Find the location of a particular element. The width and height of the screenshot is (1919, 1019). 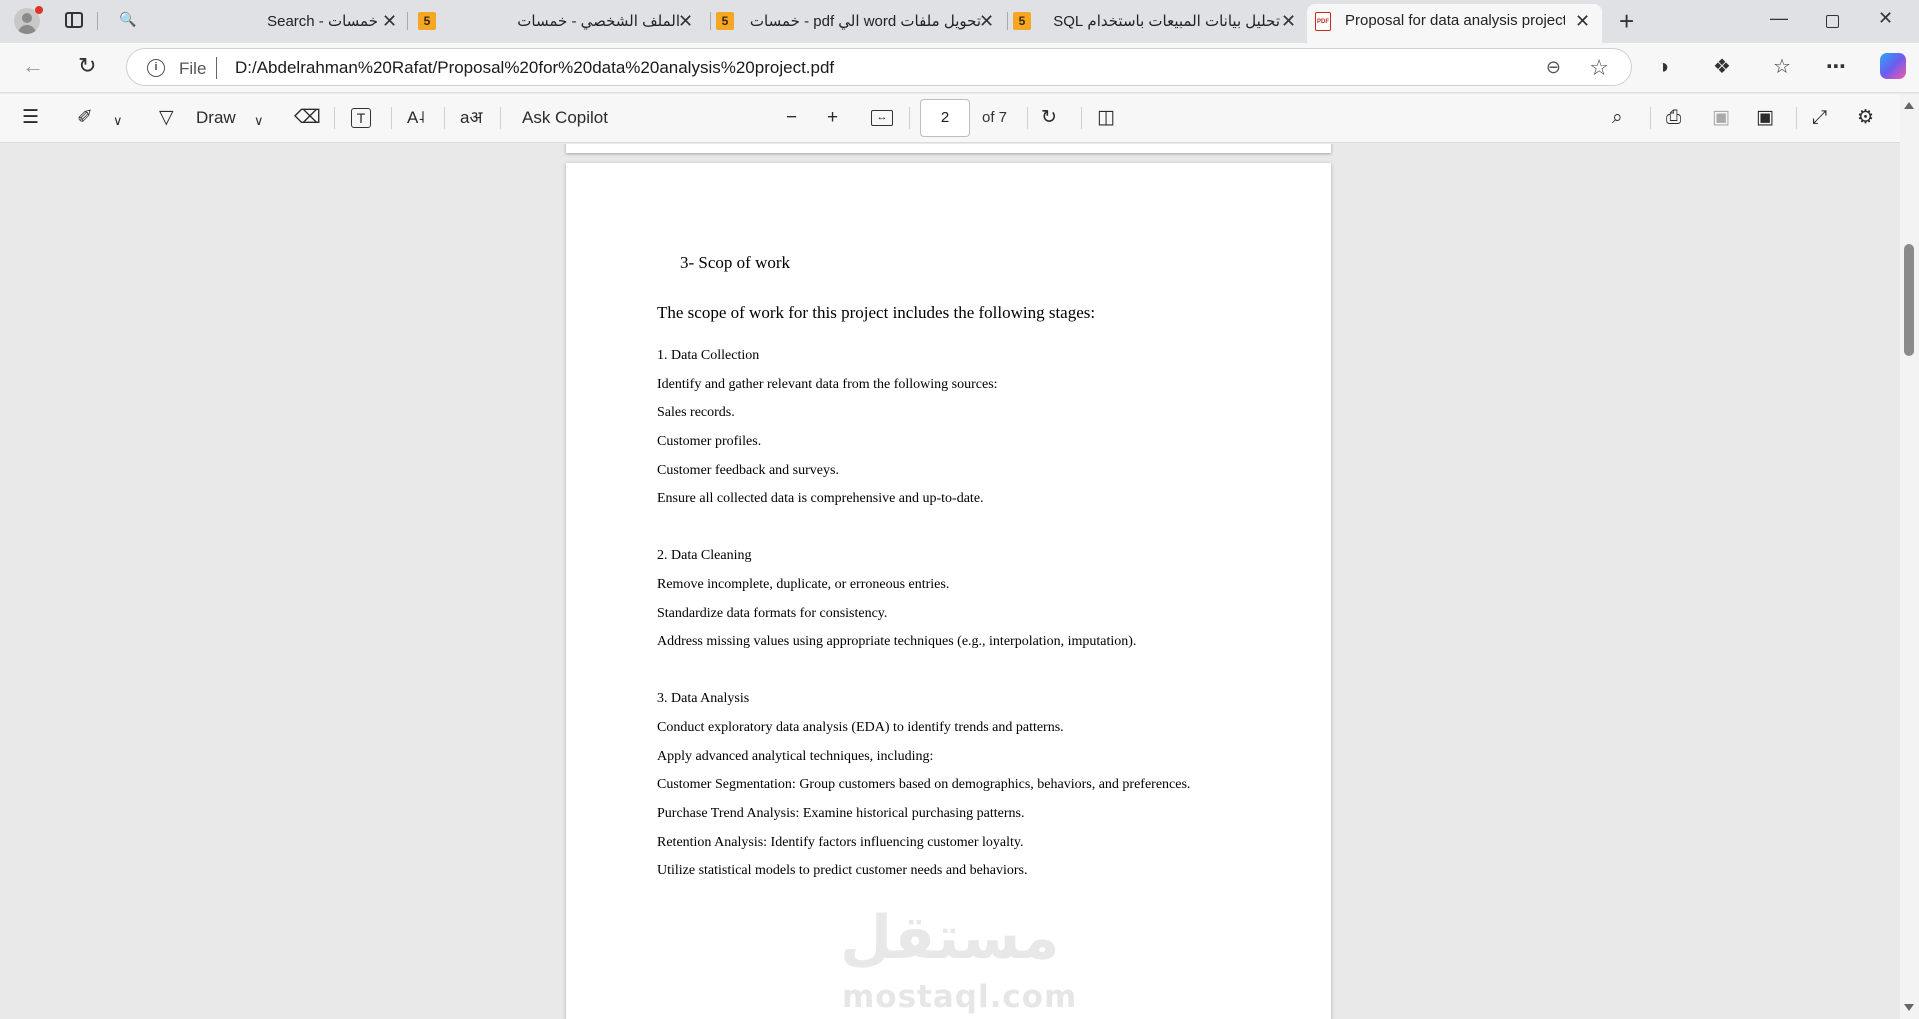

tab-sql-analysis: 5 تحليل بيانات المبيعات باستخدام SQL ✕ is located at coordinates (1157, 21).